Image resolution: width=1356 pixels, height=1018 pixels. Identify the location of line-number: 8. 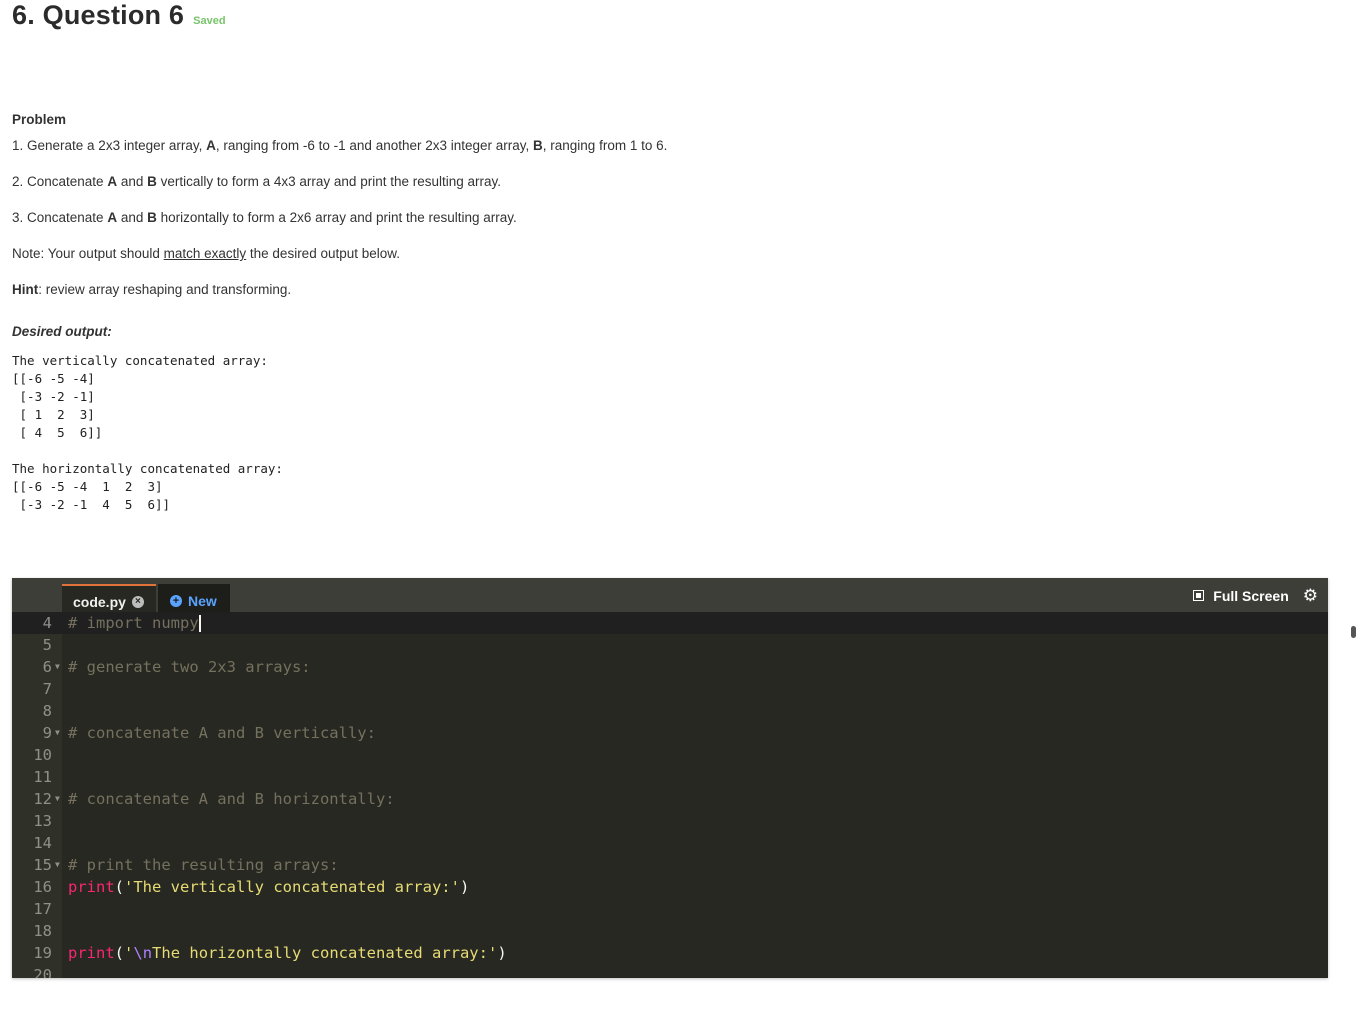
(47, 711).